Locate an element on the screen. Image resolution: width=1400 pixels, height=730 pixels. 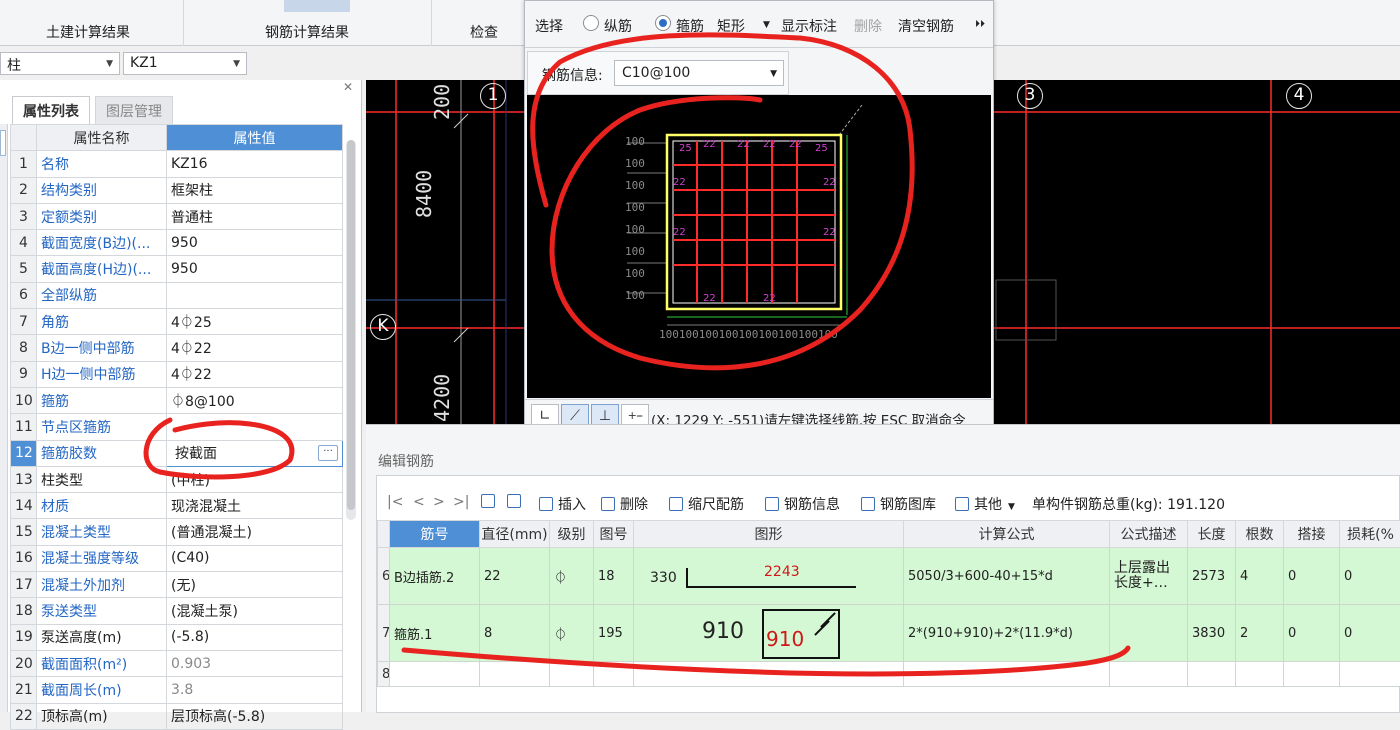
rebar-library-button: 钢筋图库 is located at coordinates (898, 504).